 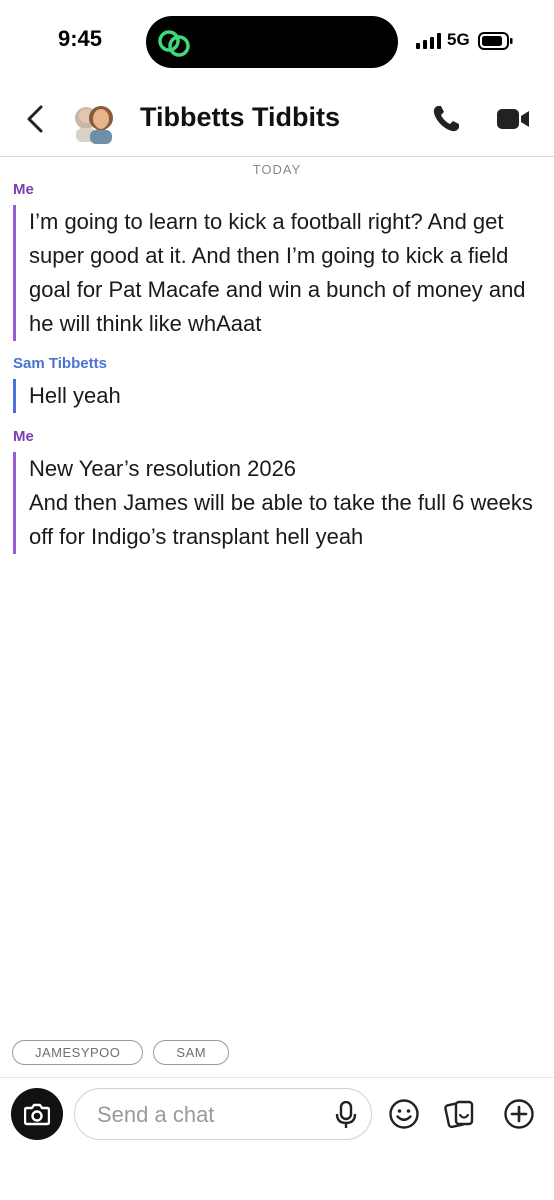 I want to click on message-text: Hell yeah, so click(x=75, y=395).